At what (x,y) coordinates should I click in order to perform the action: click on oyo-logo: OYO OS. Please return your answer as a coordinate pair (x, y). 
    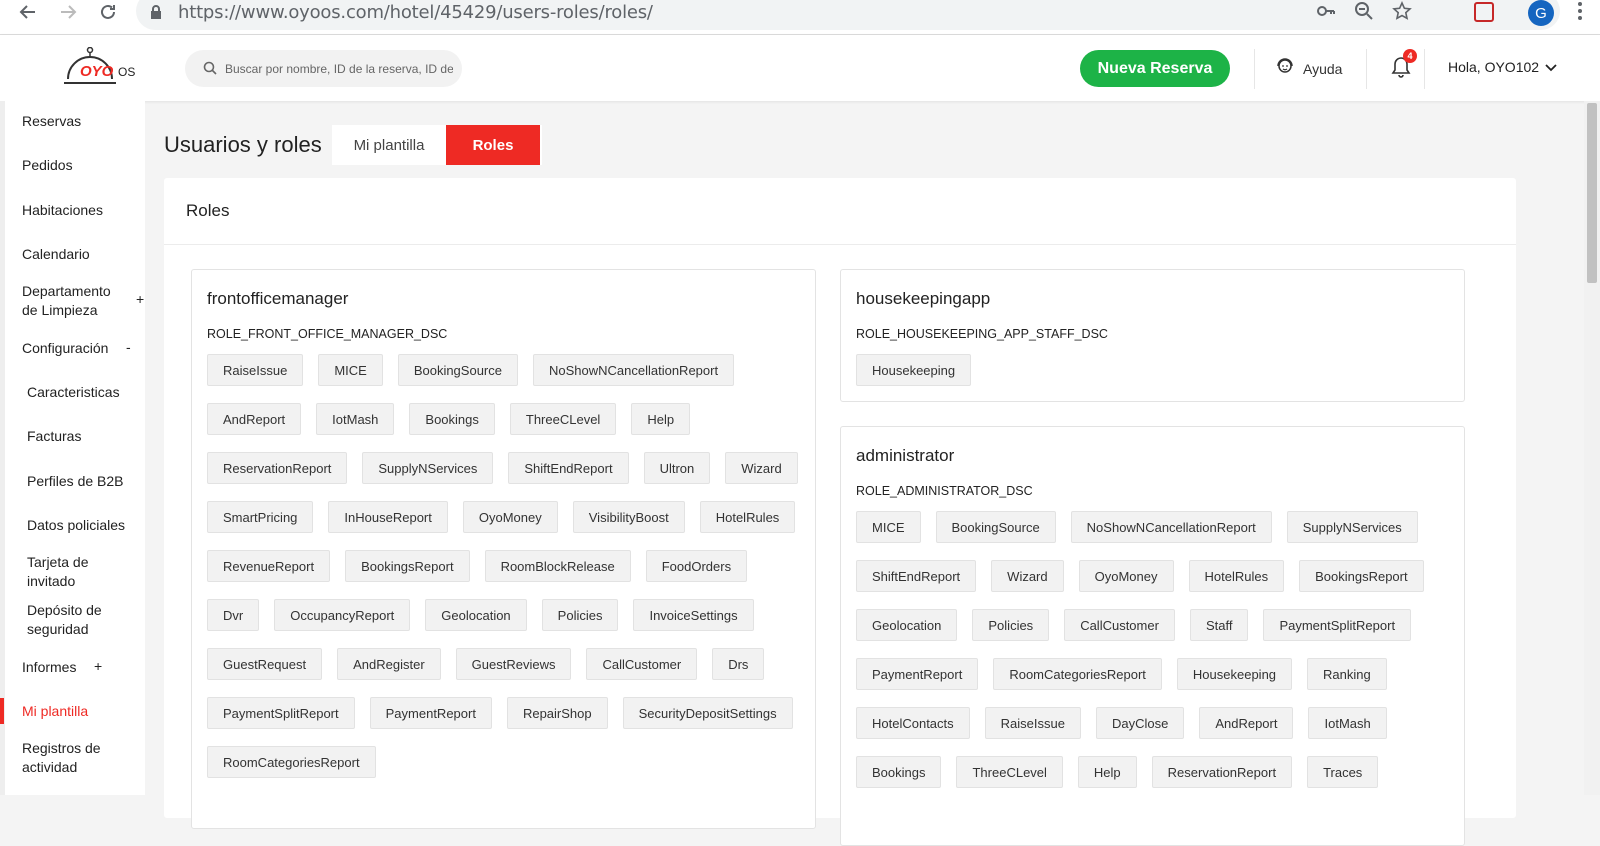
    Looking at the image, I should click on (102, 68).